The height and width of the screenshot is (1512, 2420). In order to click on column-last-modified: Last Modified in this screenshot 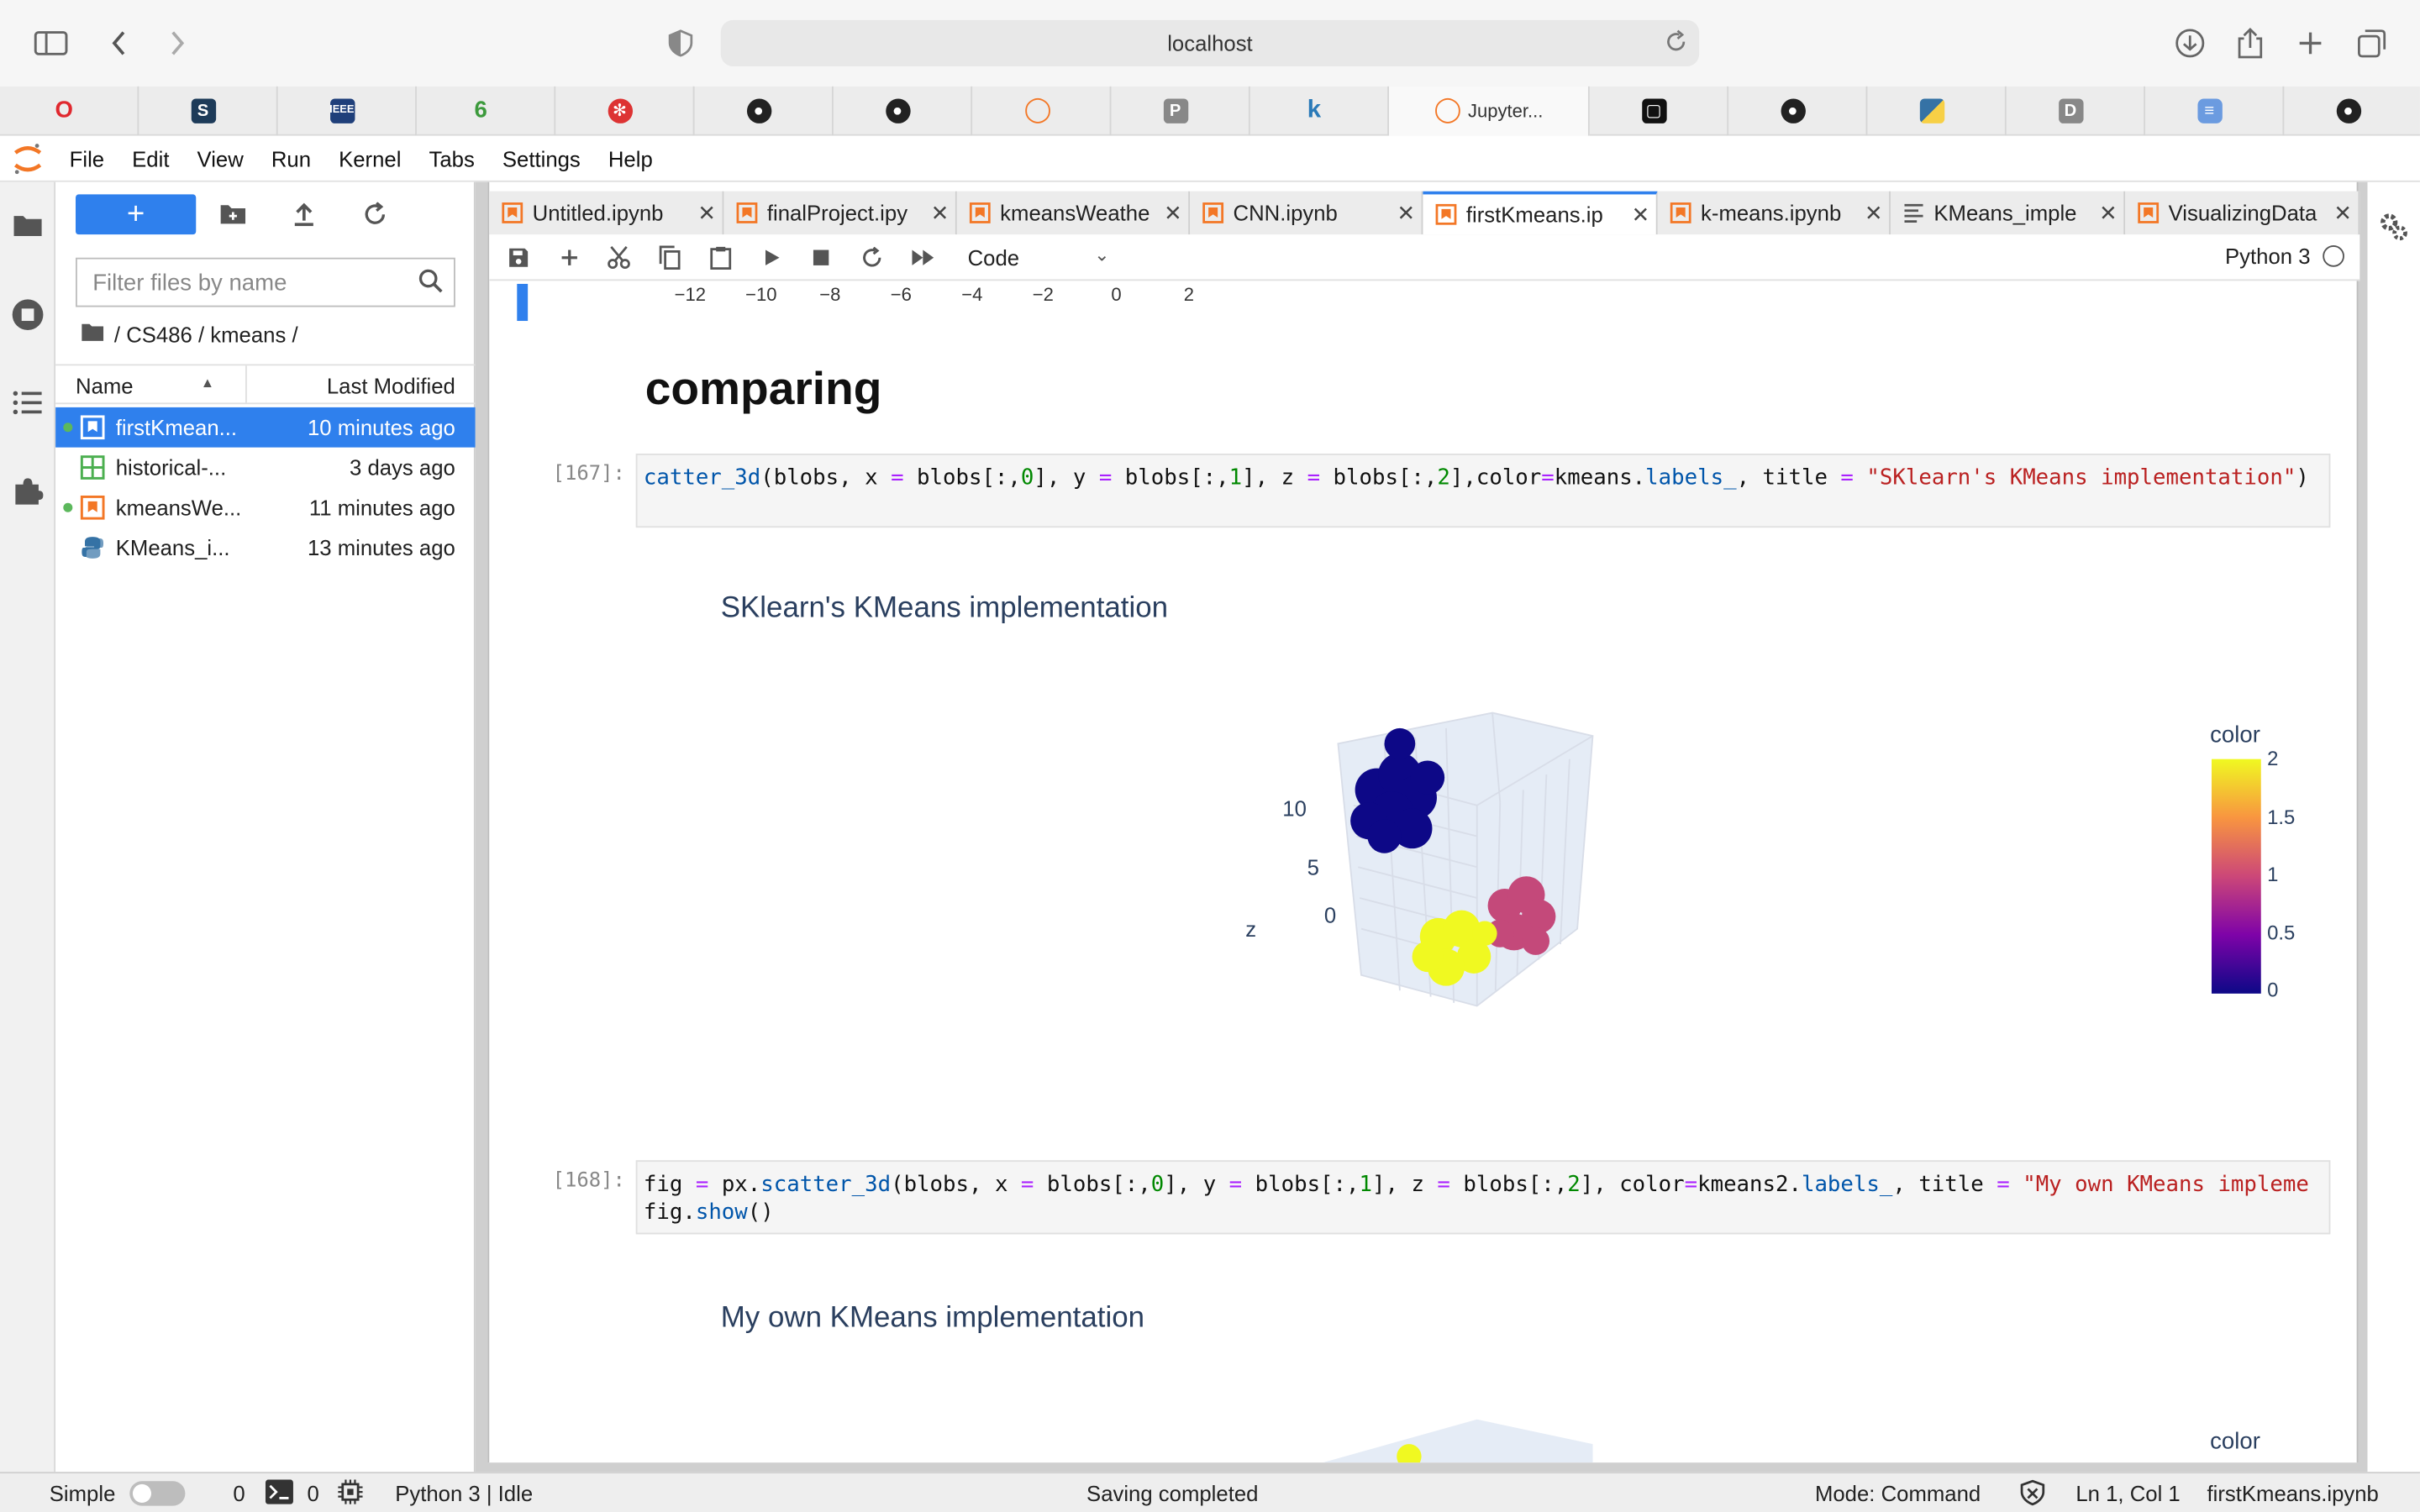, I will do `click(391, 385)`.